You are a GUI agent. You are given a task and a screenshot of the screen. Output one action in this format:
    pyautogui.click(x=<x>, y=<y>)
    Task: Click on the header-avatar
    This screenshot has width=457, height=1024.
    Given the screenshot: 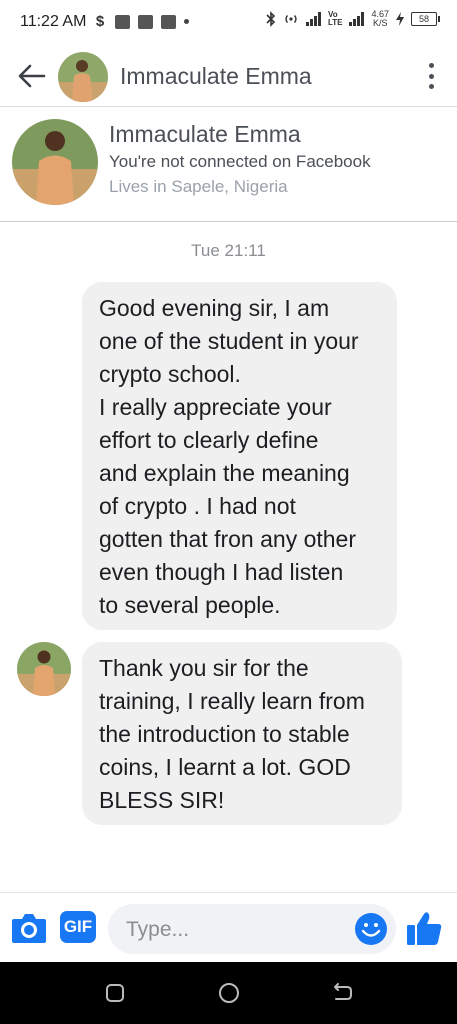 What is the action you would take?
    pyautogui.click(x=83, y=77)
    